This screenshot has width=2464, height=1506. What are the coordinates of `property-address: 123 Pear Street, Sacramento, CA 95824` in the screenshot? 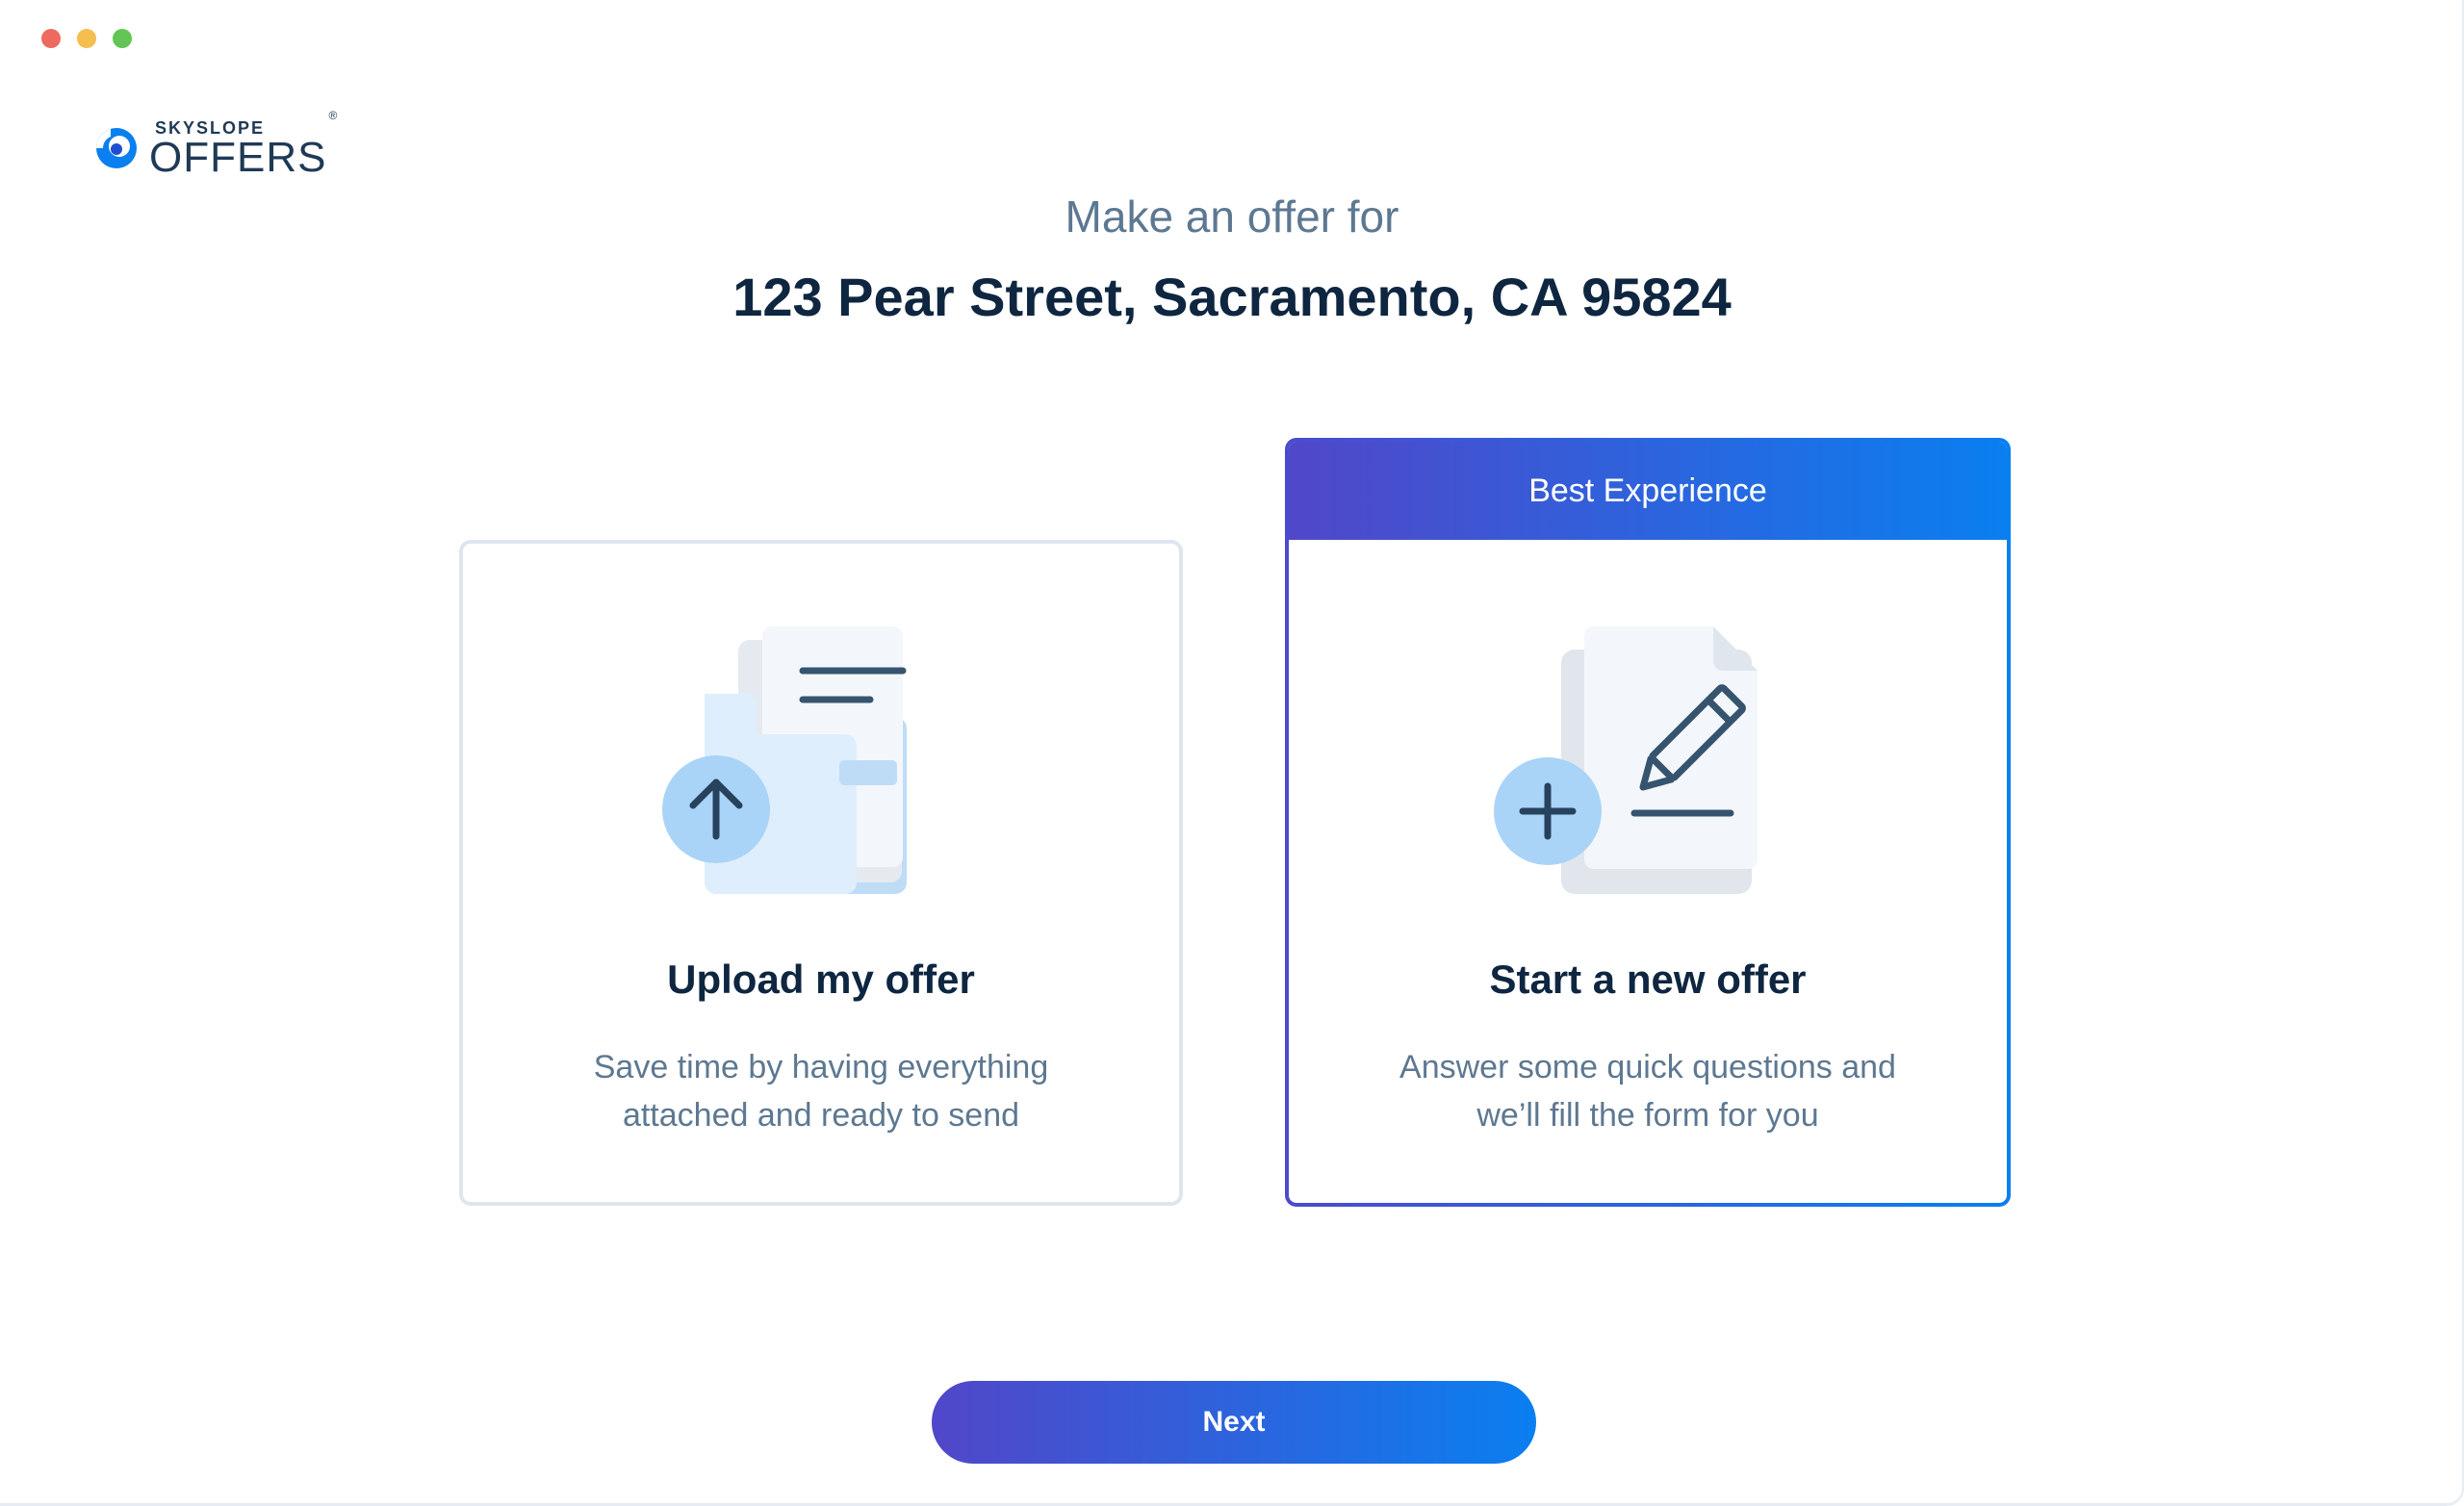 It's located at (1232, 297).